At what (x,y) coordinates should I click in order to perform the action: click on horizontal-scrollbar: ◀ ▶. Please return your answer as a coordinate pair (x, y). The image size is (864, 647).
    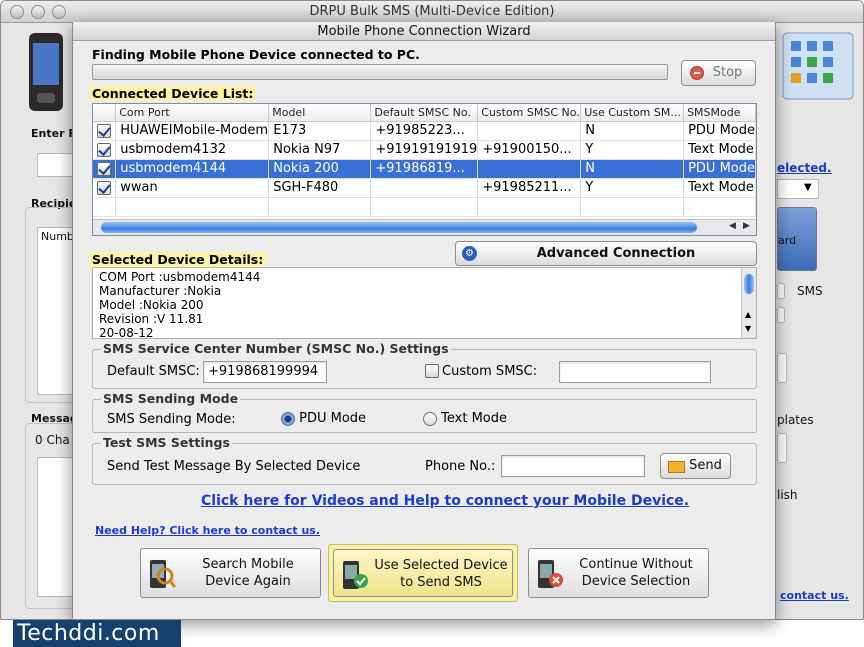
    Looking at the image, I should click on (424, 227).